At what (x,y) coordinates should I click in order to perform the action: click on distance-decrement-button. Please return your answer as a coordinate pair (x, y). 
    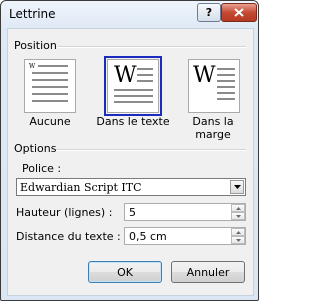
    Looking at the image, I should click on (238, 240).